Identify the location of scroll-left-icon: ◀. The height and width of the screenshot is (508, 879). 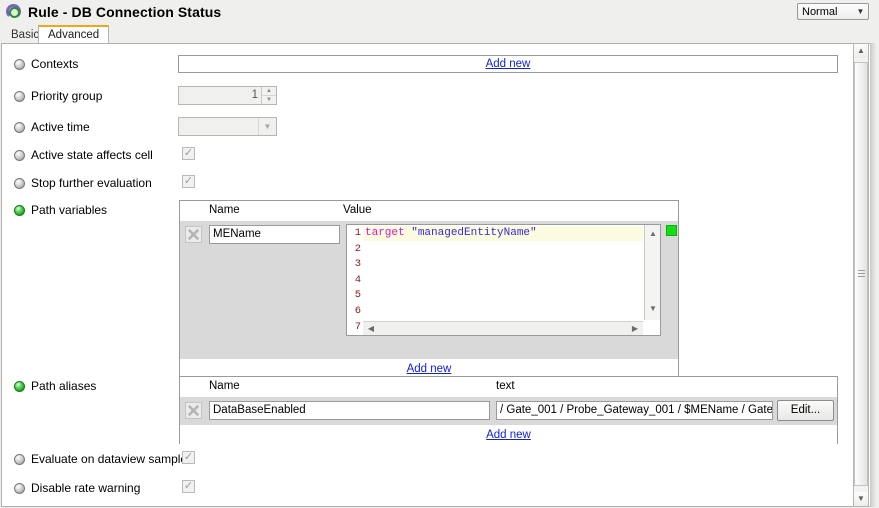
(371, 328).